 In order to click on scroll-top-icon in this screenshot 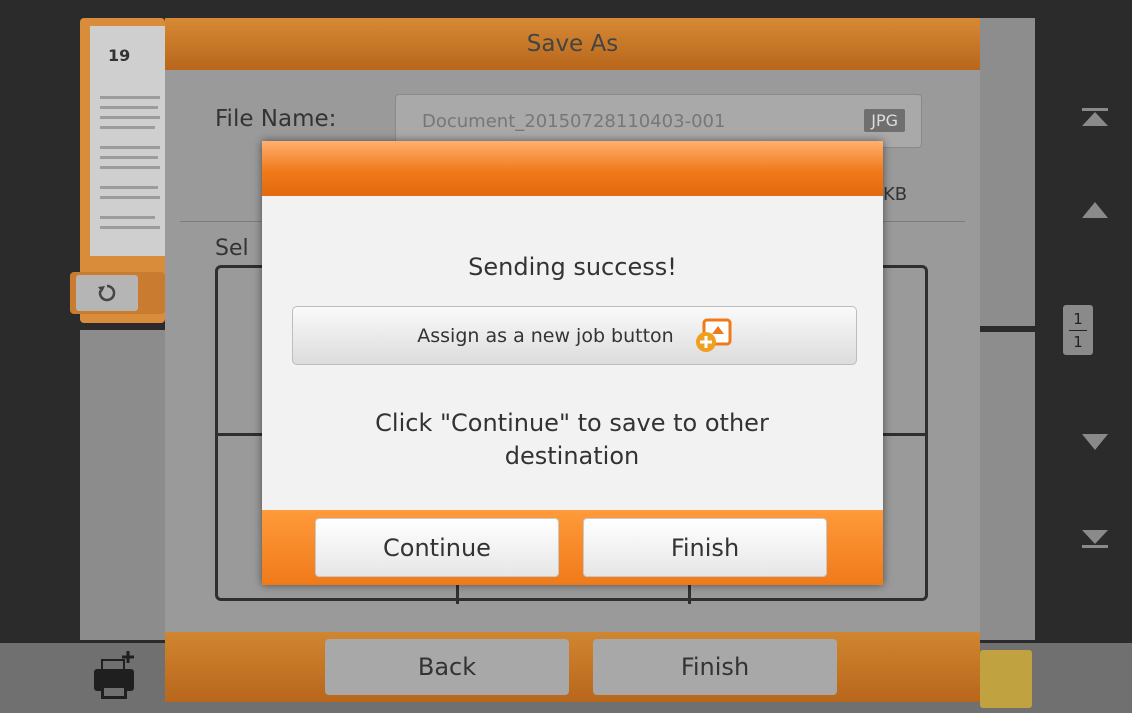, I will do `click(1095, 118)`.